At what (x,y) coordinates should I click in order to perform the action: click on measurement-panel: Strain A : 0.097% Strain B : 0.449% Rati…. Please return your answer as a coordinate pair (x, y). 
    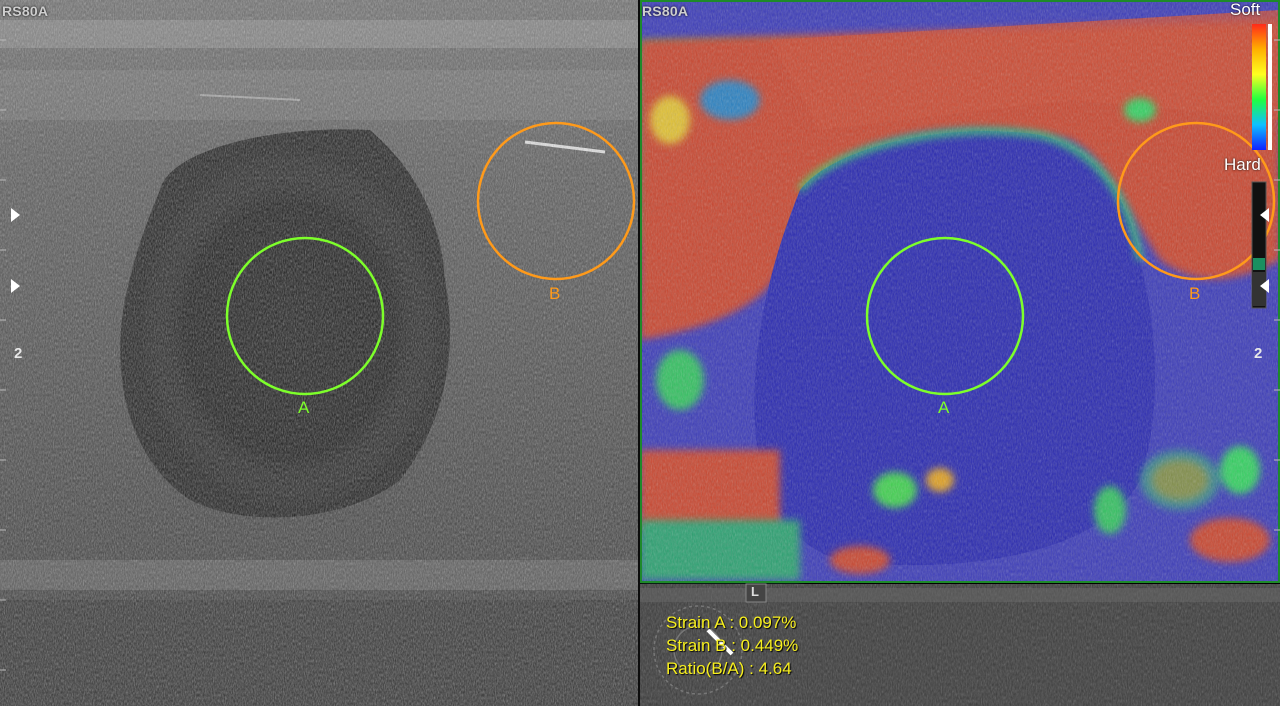
    Looking at the image, I should click on (732, 645).